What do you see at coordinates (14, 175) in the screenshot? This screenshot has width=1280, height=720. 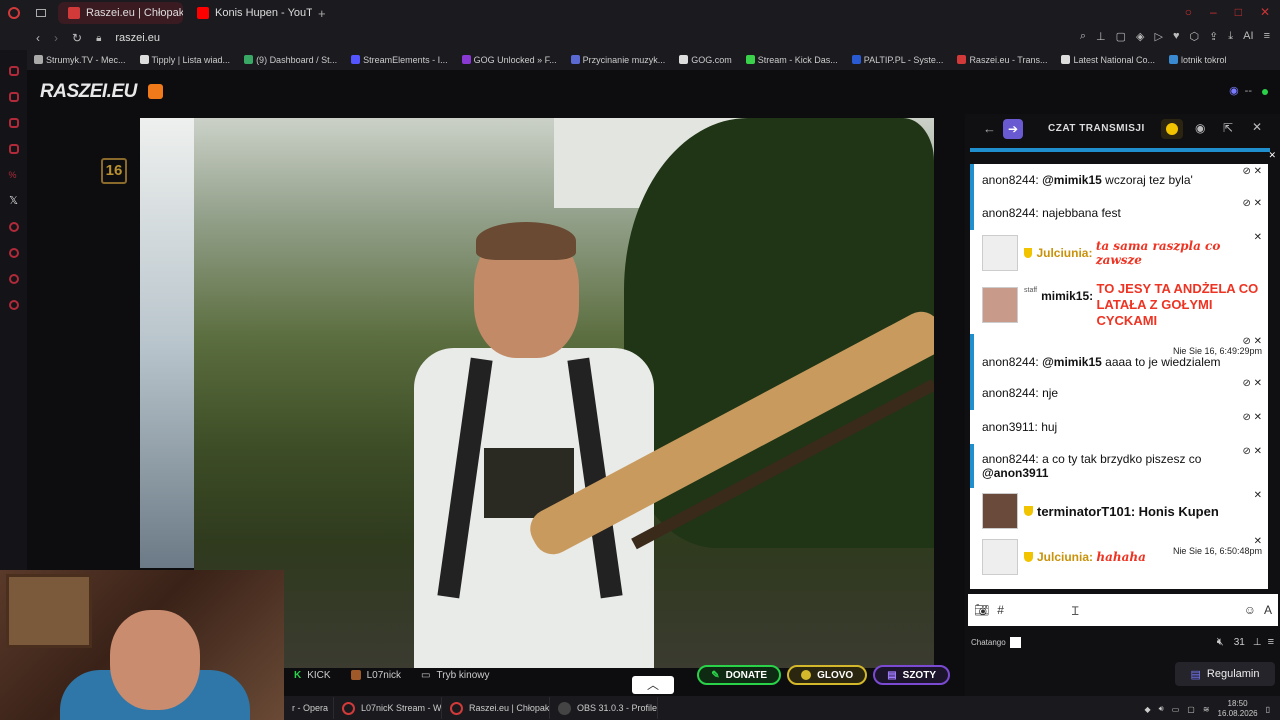 I see `sidebar-item-icon: %` at bounding box center [14, 175].